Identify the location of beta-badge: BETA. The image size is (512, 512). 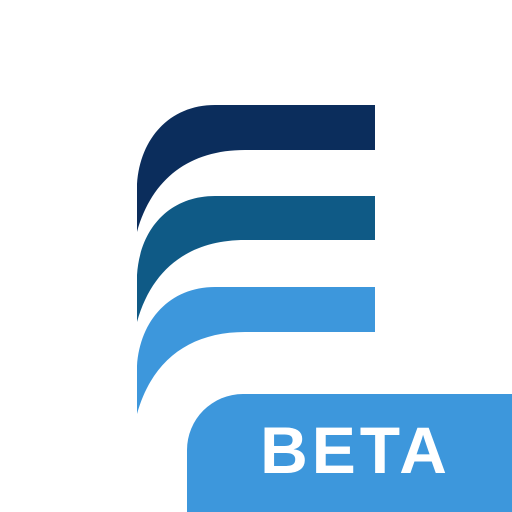
(349, 453).